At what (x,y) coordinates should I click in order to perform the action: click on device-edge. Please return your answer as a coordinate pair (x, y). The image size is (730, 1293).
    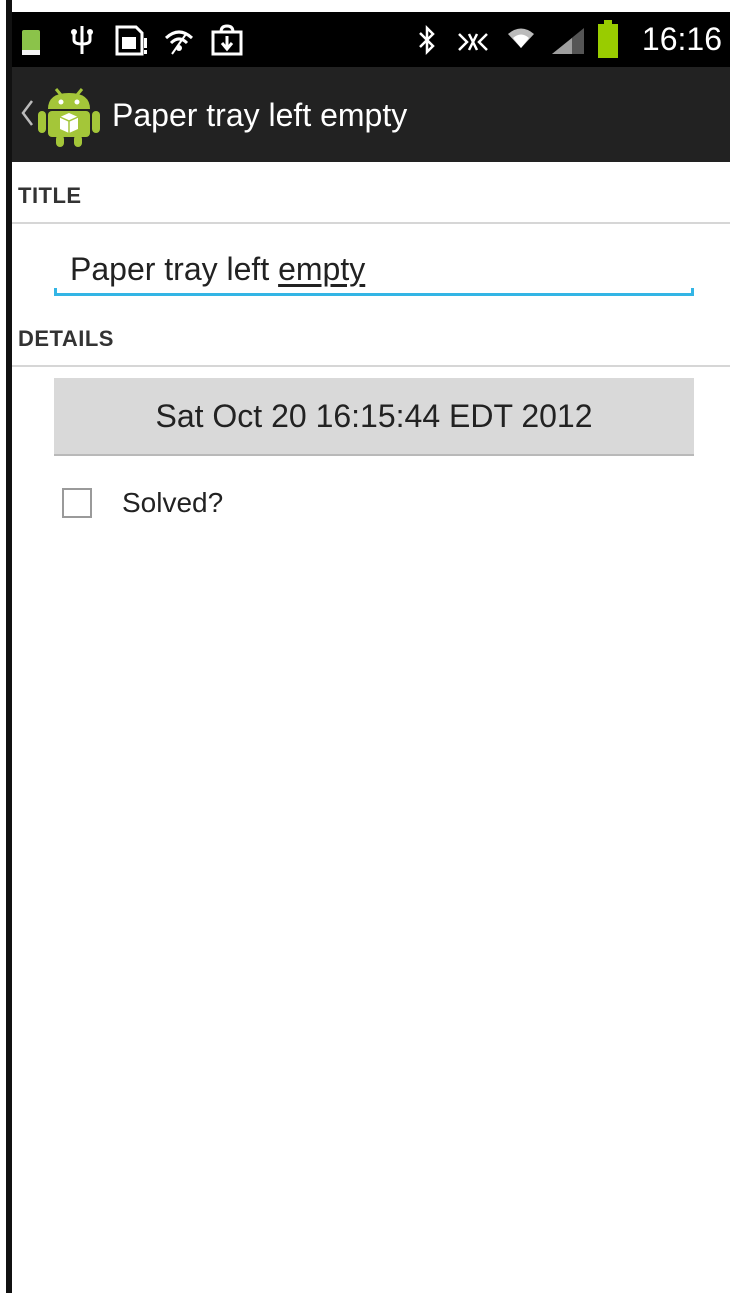
    Looking at the image, I should click on (9, 646).